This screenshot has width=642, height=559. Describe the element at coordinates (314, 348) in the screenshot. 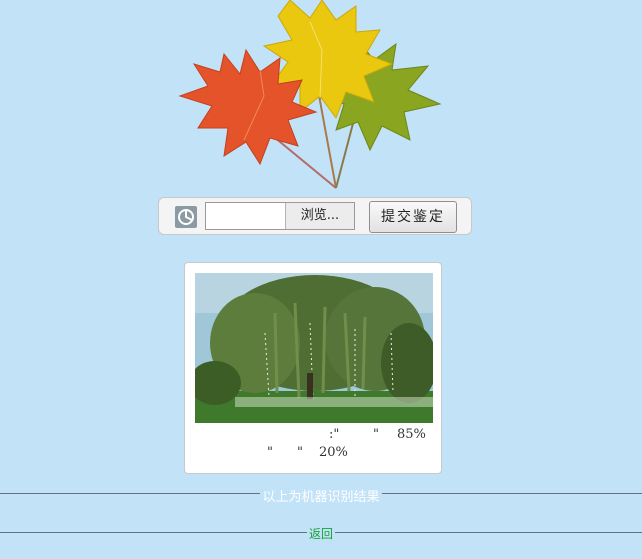

I see `uploaded-willow-tree-image` at that location.